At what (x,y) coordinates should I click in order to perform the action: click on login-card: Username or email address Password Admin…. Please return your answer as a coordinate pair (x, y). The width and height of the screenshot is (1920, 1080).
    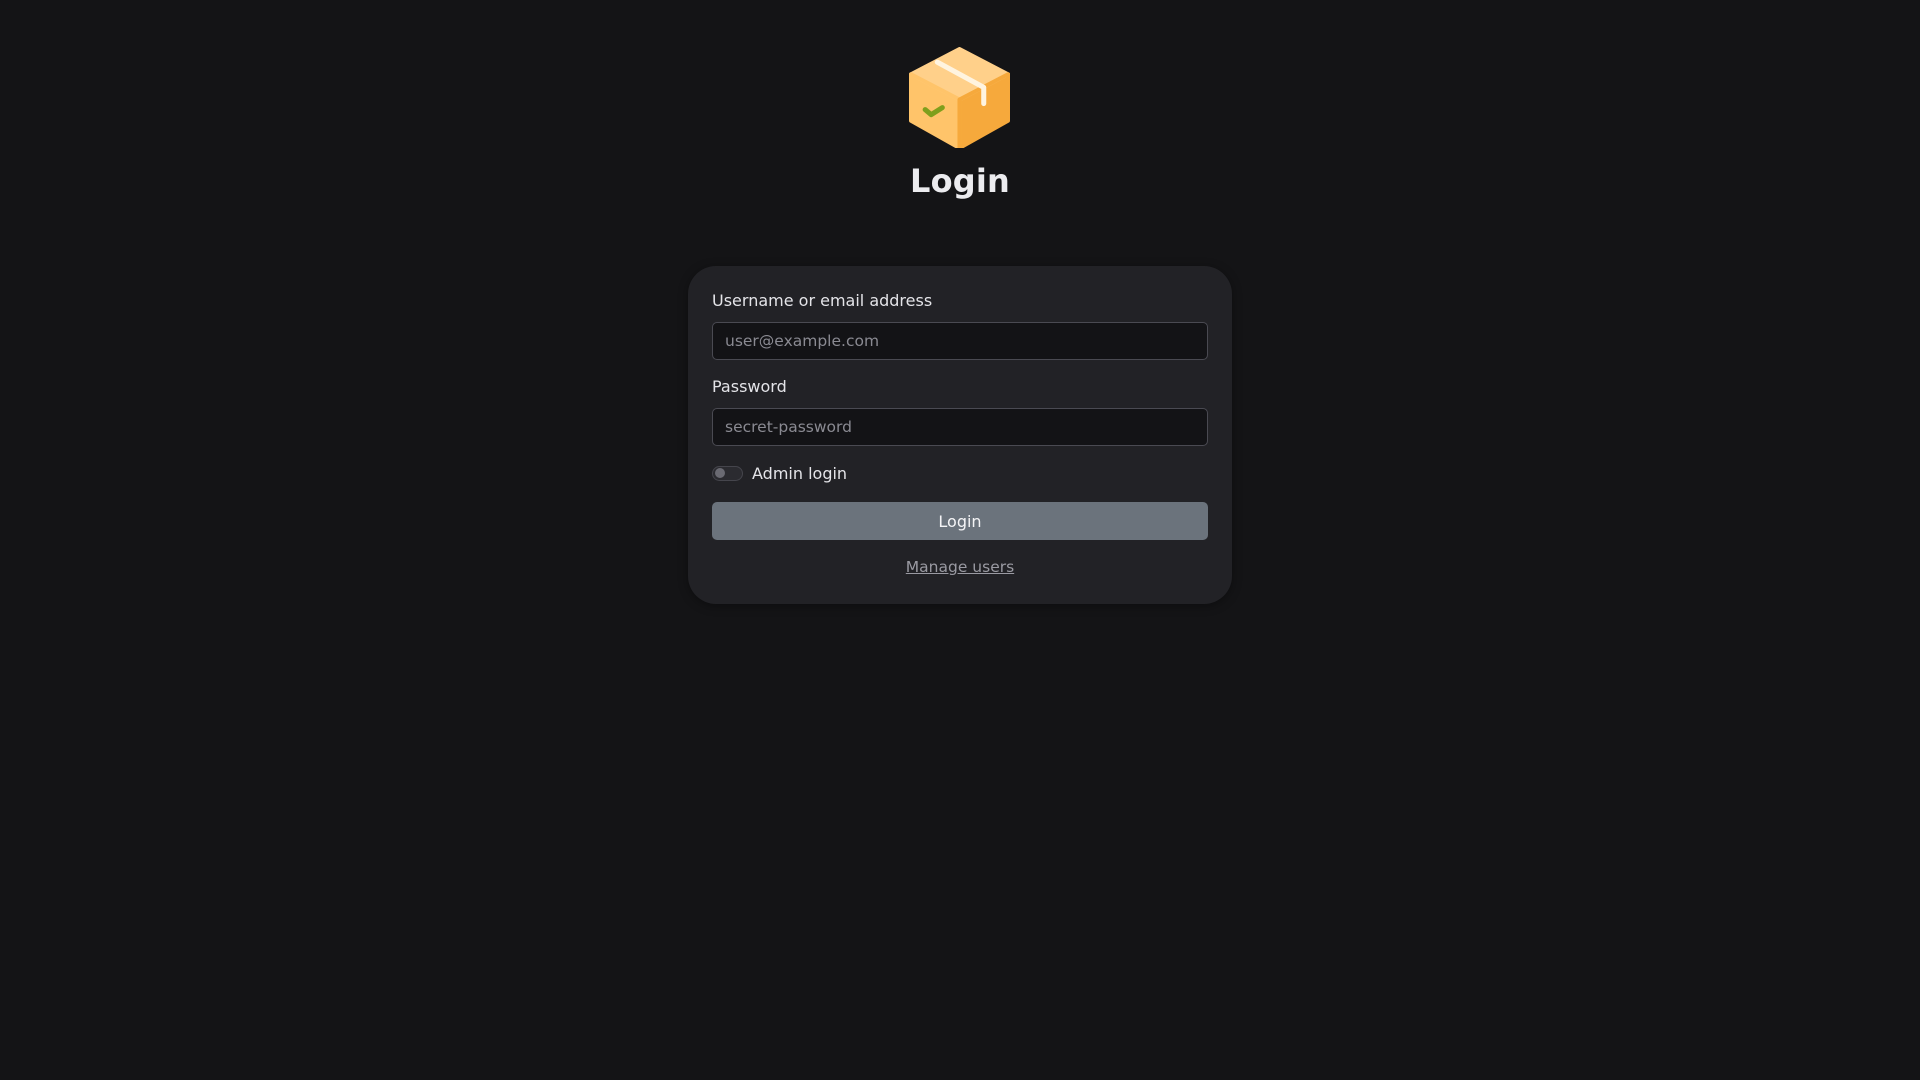
    Looking at the image, I should click on (960, 435).